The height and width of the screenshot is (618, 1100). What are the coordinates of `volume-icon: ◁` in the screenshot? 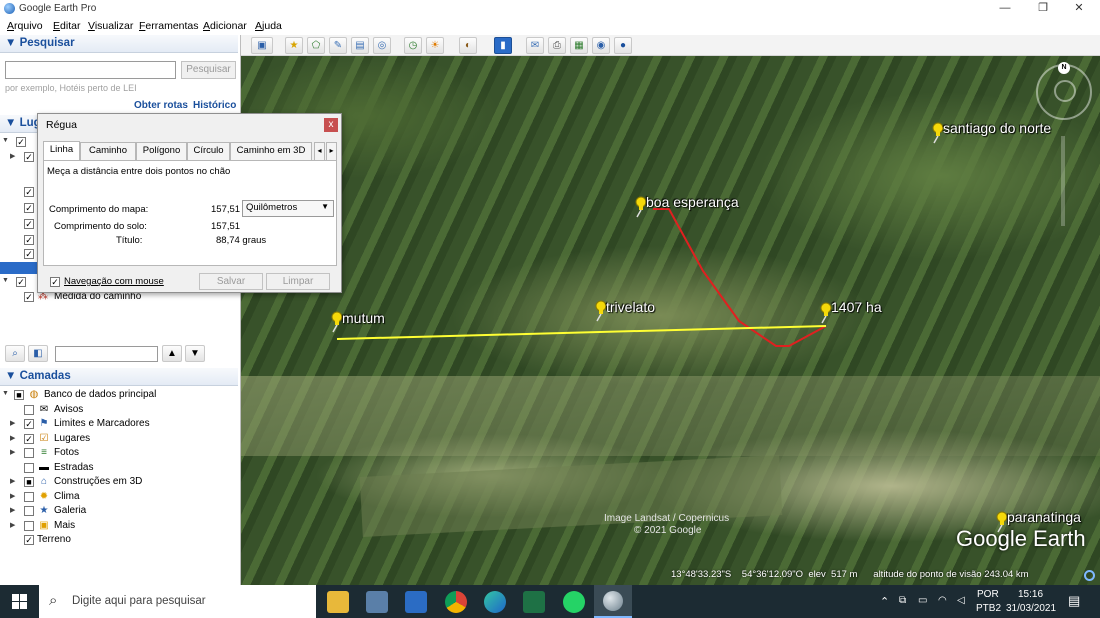 It's located at (961, 600).